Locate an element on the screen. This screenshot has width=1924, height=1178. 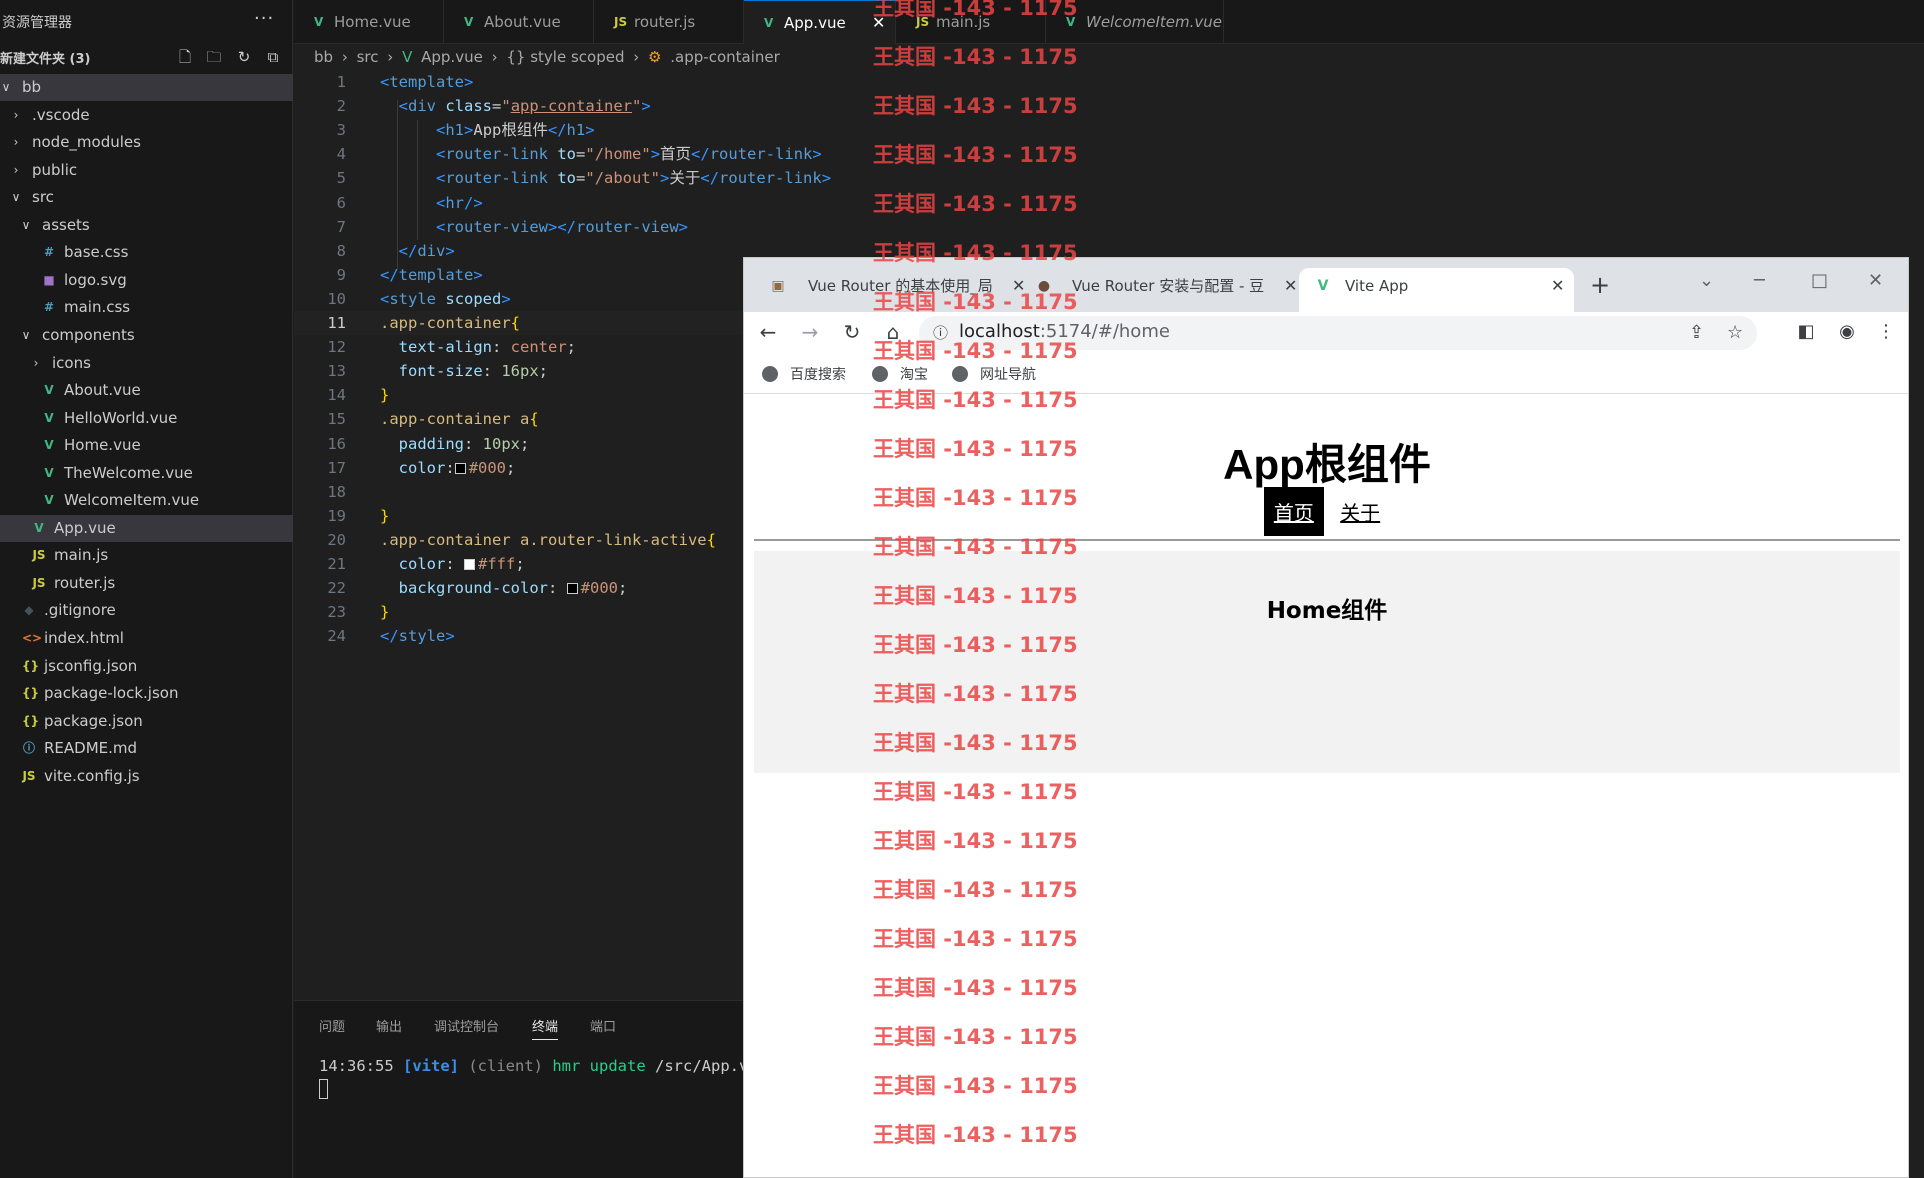
bookmark-star-icon: ☆ is located at coordinates (1735, 332).